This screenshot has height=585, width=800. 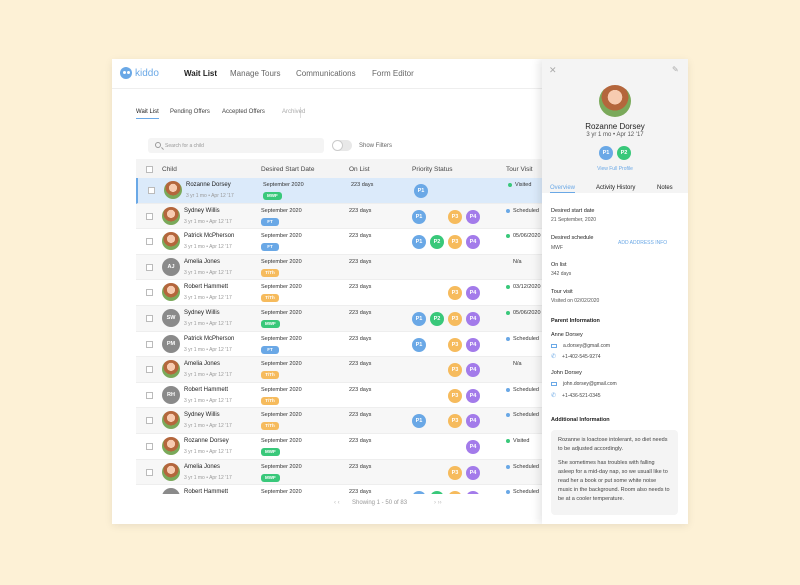 What do you see at coordinates (473, 492) in the screenshot?
I see `priority-badge: P4` at bounding box center [473, 492].